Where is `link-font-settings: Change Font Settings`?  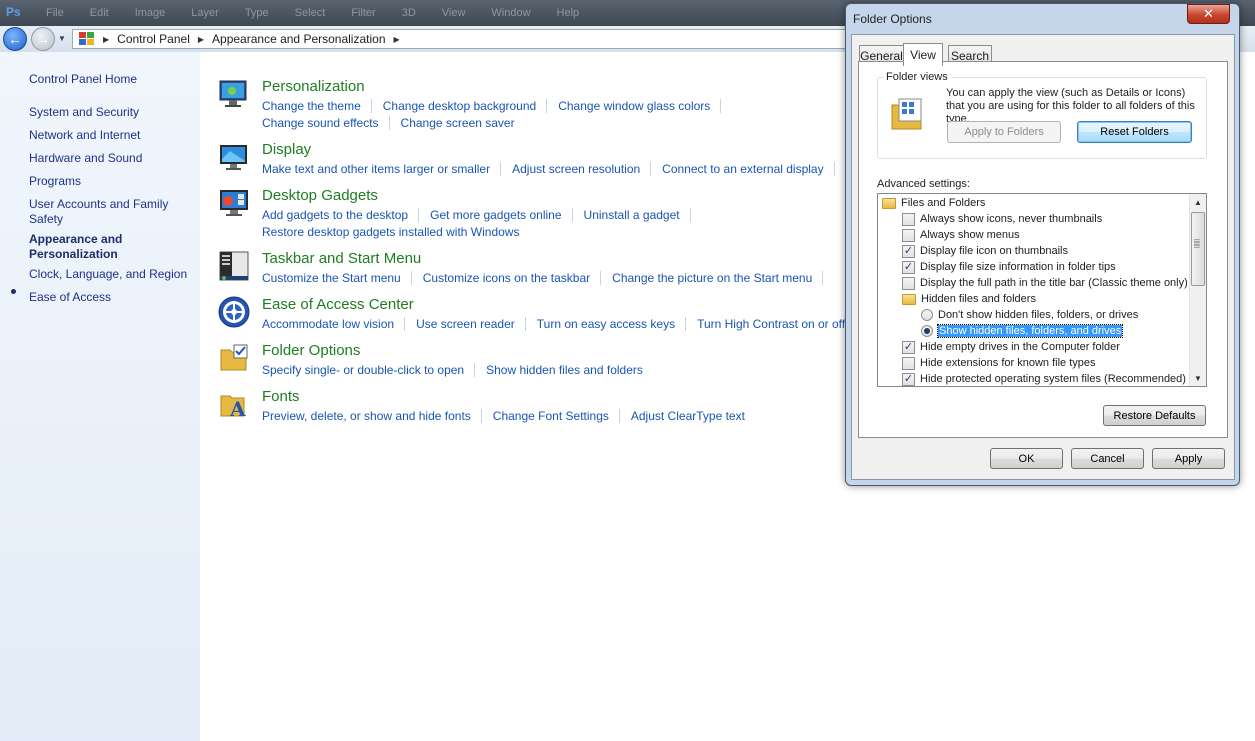 link-font-settings: Change Font Settings is located at coordinates (549, 415).